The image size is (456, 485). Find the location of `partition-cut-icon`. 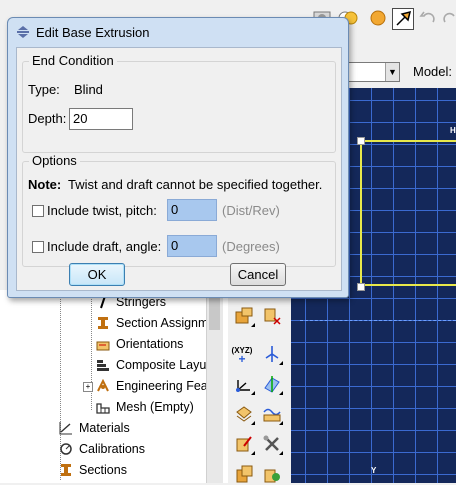

partition-cut-icon is located at coordinates (272, 316).